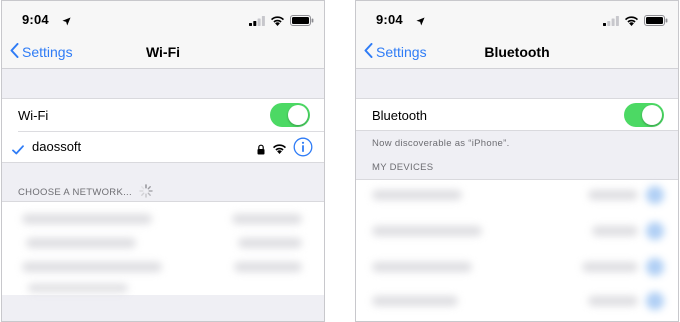  I want to click on info-icon, so click(303, 149).